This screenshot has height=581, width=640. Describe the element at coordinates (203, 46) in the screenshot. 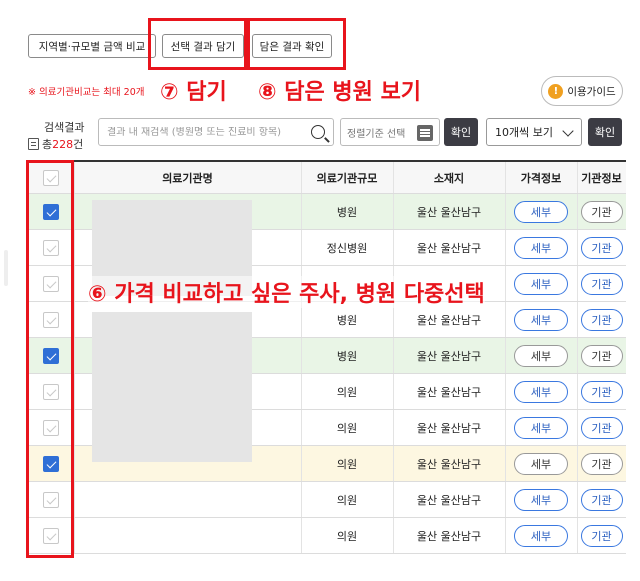

I see `add-selected-button: 선택 결과 담기` at that location.